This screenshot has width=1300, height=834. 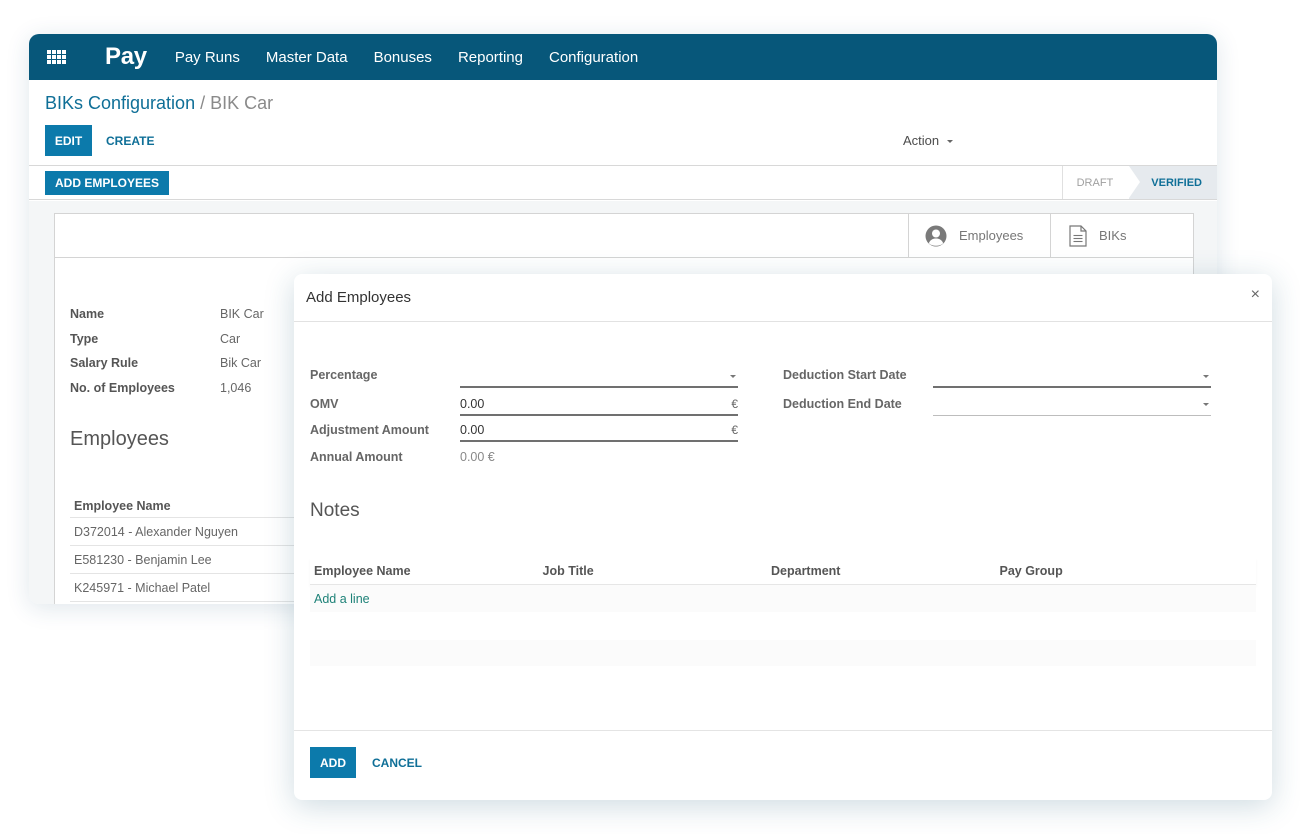 What do you see at coordinates (185, 506) in the screenshot?
I see `employee-name-column-header: Employee Name` at bounding box center [185, 506].